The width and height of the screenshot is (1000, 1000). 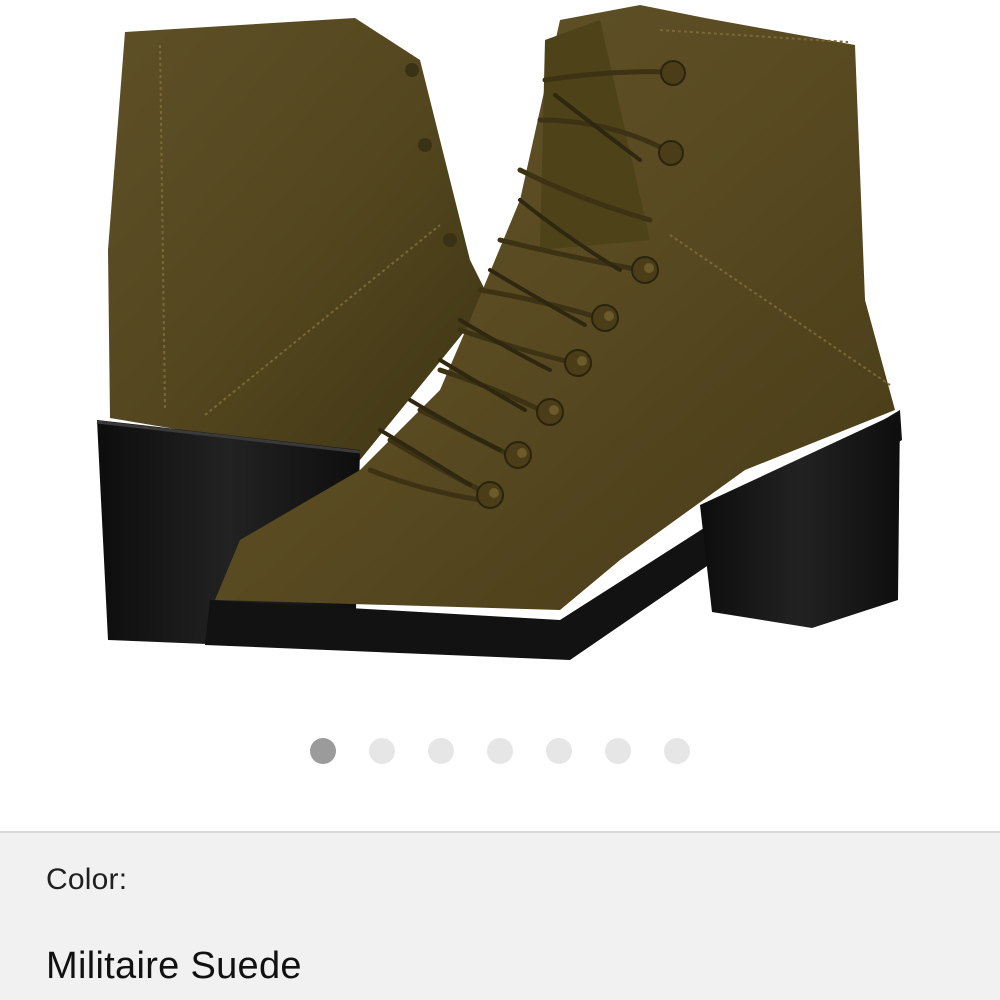 What do you see at coordinates (87, 879) in the screenshot?
I see `color-label: Color:` at bounding box center [87, 879].